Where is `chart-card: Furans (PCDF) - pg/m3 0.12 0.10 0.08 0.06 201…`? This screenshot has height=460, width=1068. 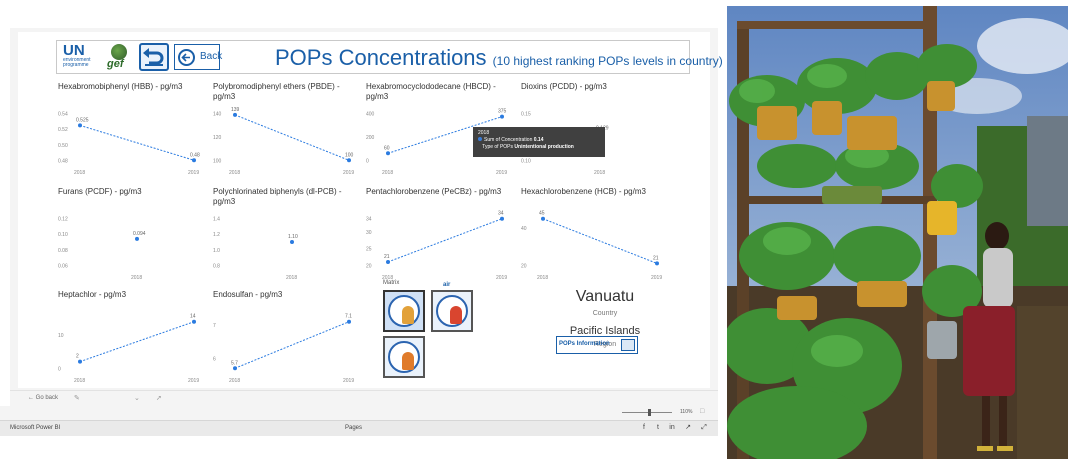 chart-card: Furans (PCDF) - pg/m3 0.12 0.10 0.08 0.06 201… is located at coordinates (132, 235).